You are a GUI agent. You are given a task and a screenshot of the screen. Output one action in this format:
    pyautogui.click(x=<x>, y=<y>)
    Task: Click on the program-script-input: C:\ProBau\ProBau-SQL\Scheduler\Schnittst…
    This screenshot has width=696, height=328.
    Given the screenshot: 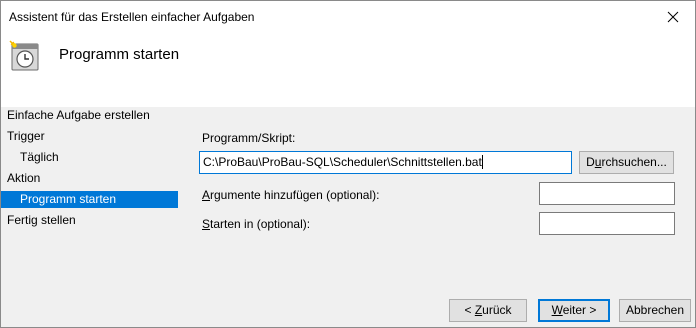 What is the action you would take?
    pyautogui.click(x=385, y=162)
    